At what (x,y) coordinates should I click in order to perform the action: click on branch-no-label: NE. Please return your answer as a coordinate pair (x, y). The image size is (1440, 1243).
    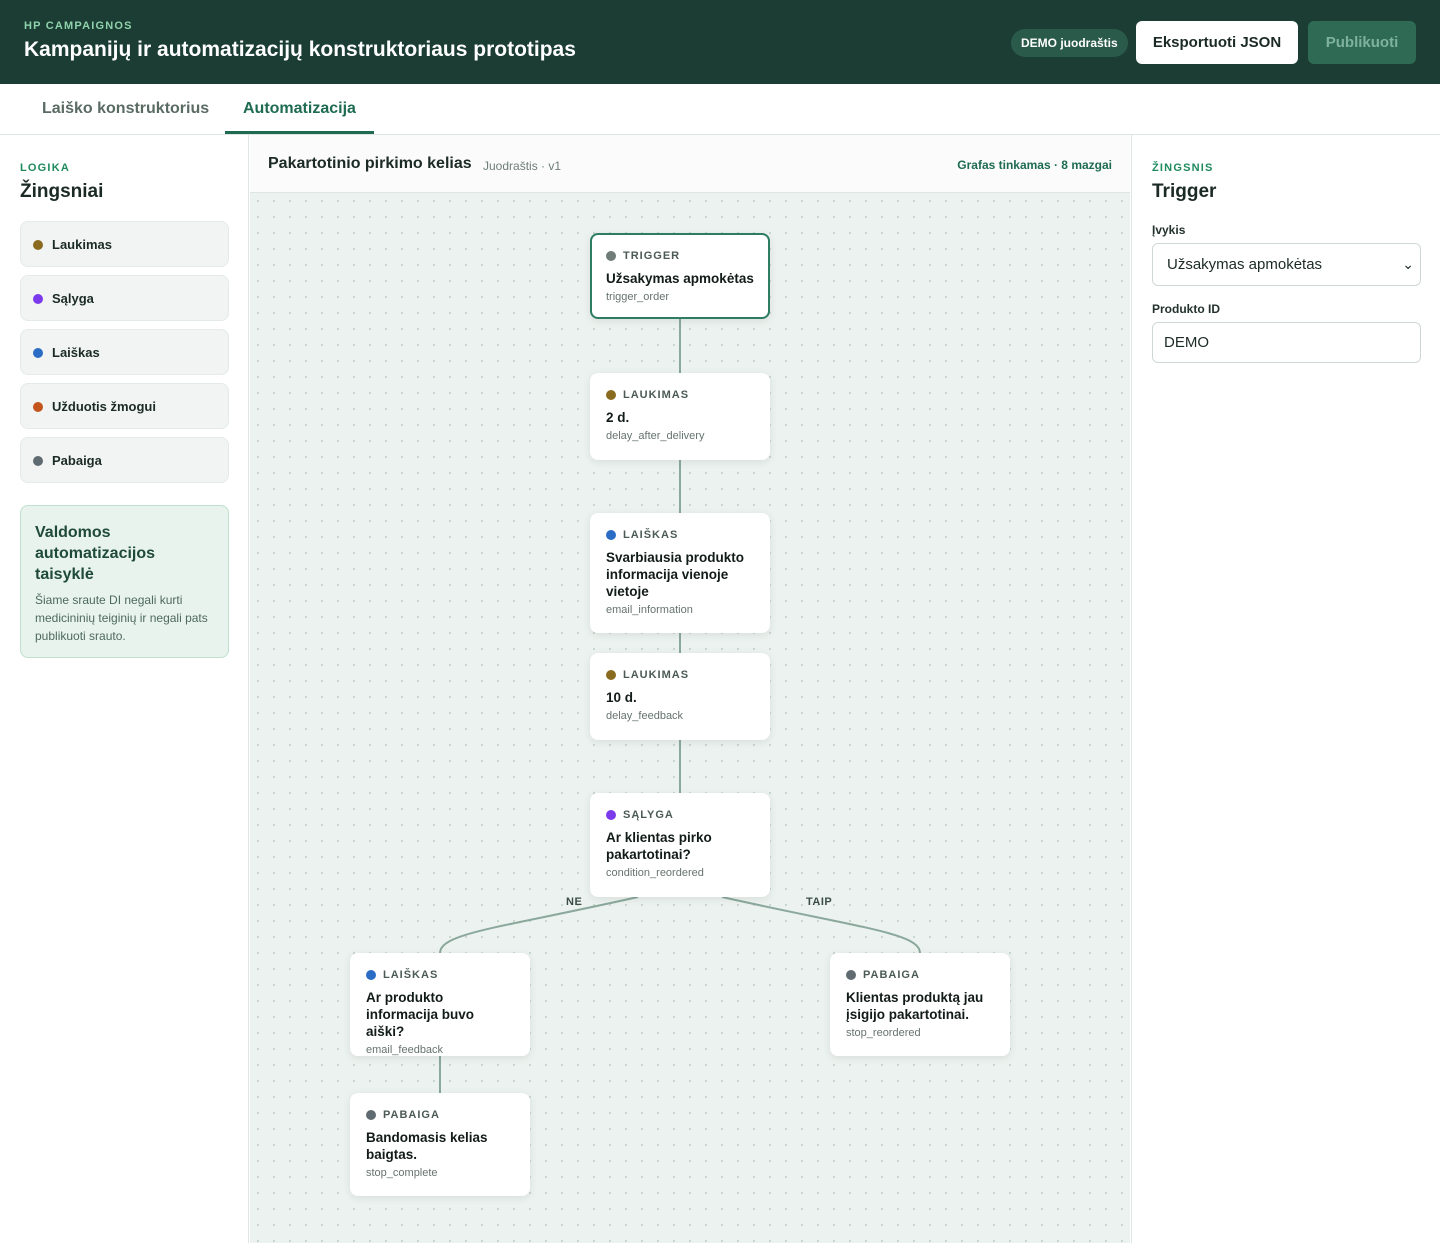
    Looking at the image, I should click on (574, 902).